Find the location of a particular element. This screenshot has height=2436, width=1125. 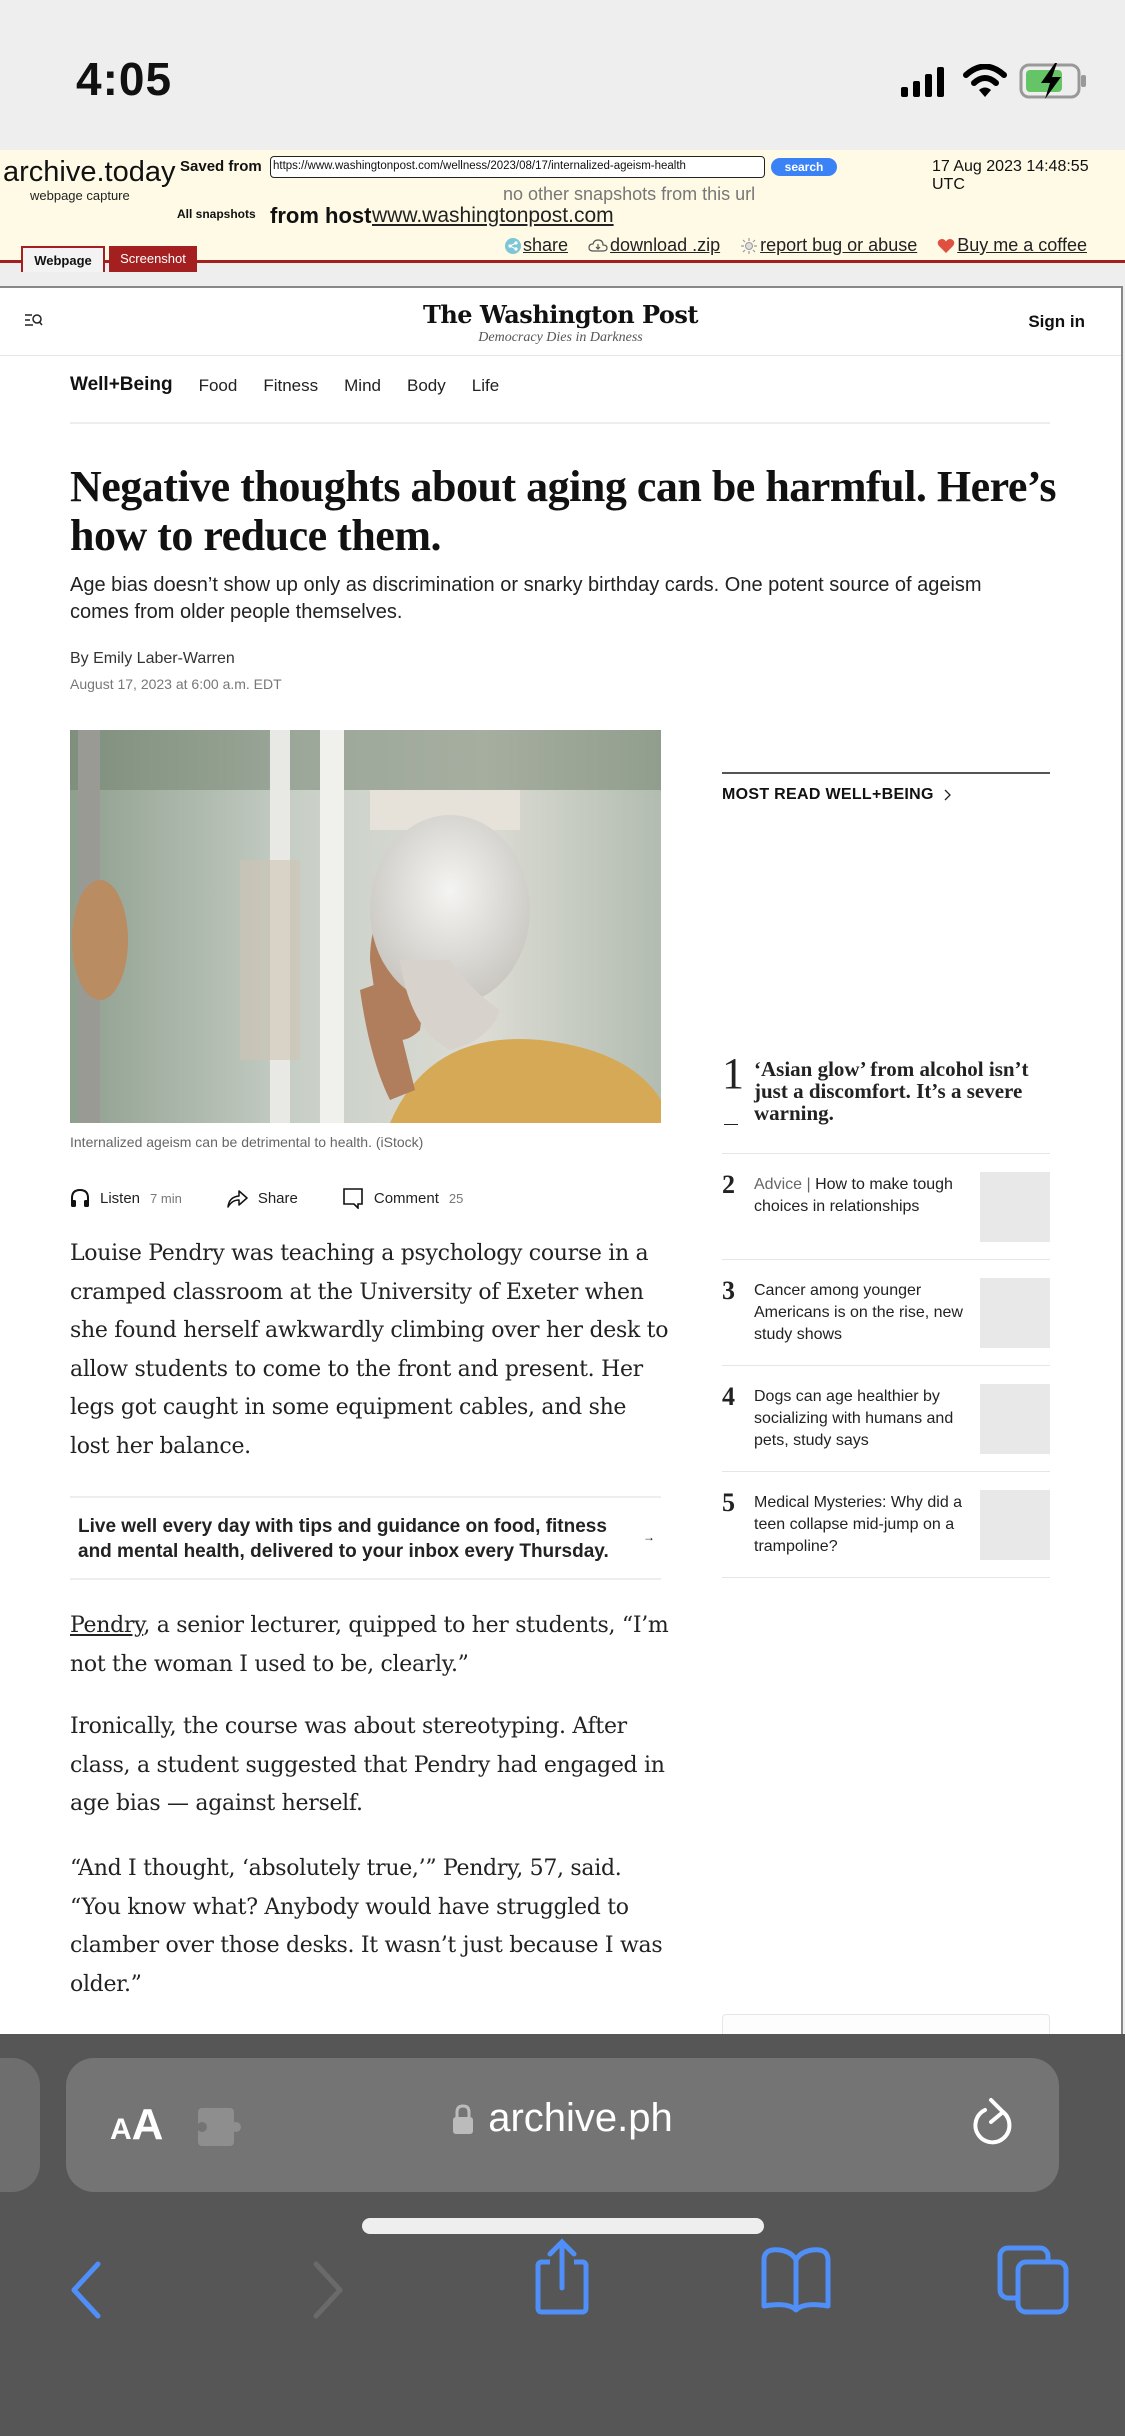

cellular-signal-icon is located at coordinates (922, 82).